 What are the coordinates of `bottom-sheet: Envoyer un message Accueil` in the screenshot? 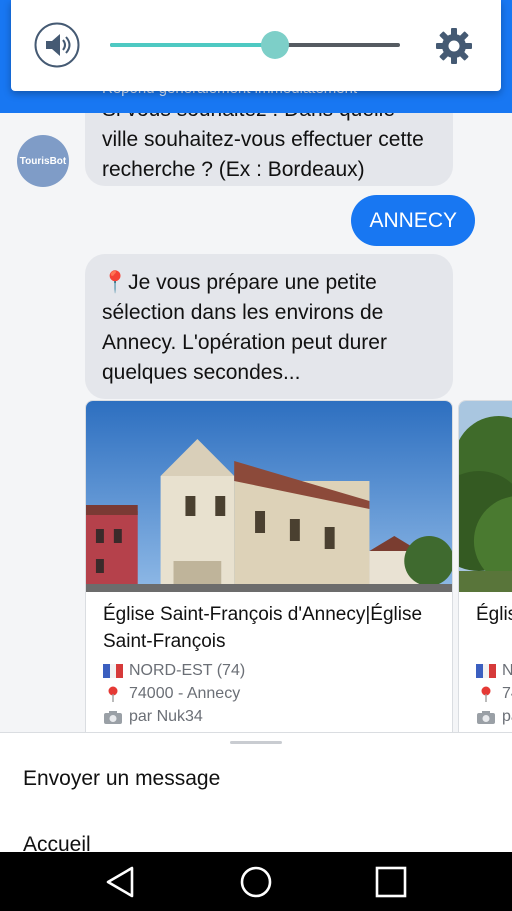 It's located at (256, 794).